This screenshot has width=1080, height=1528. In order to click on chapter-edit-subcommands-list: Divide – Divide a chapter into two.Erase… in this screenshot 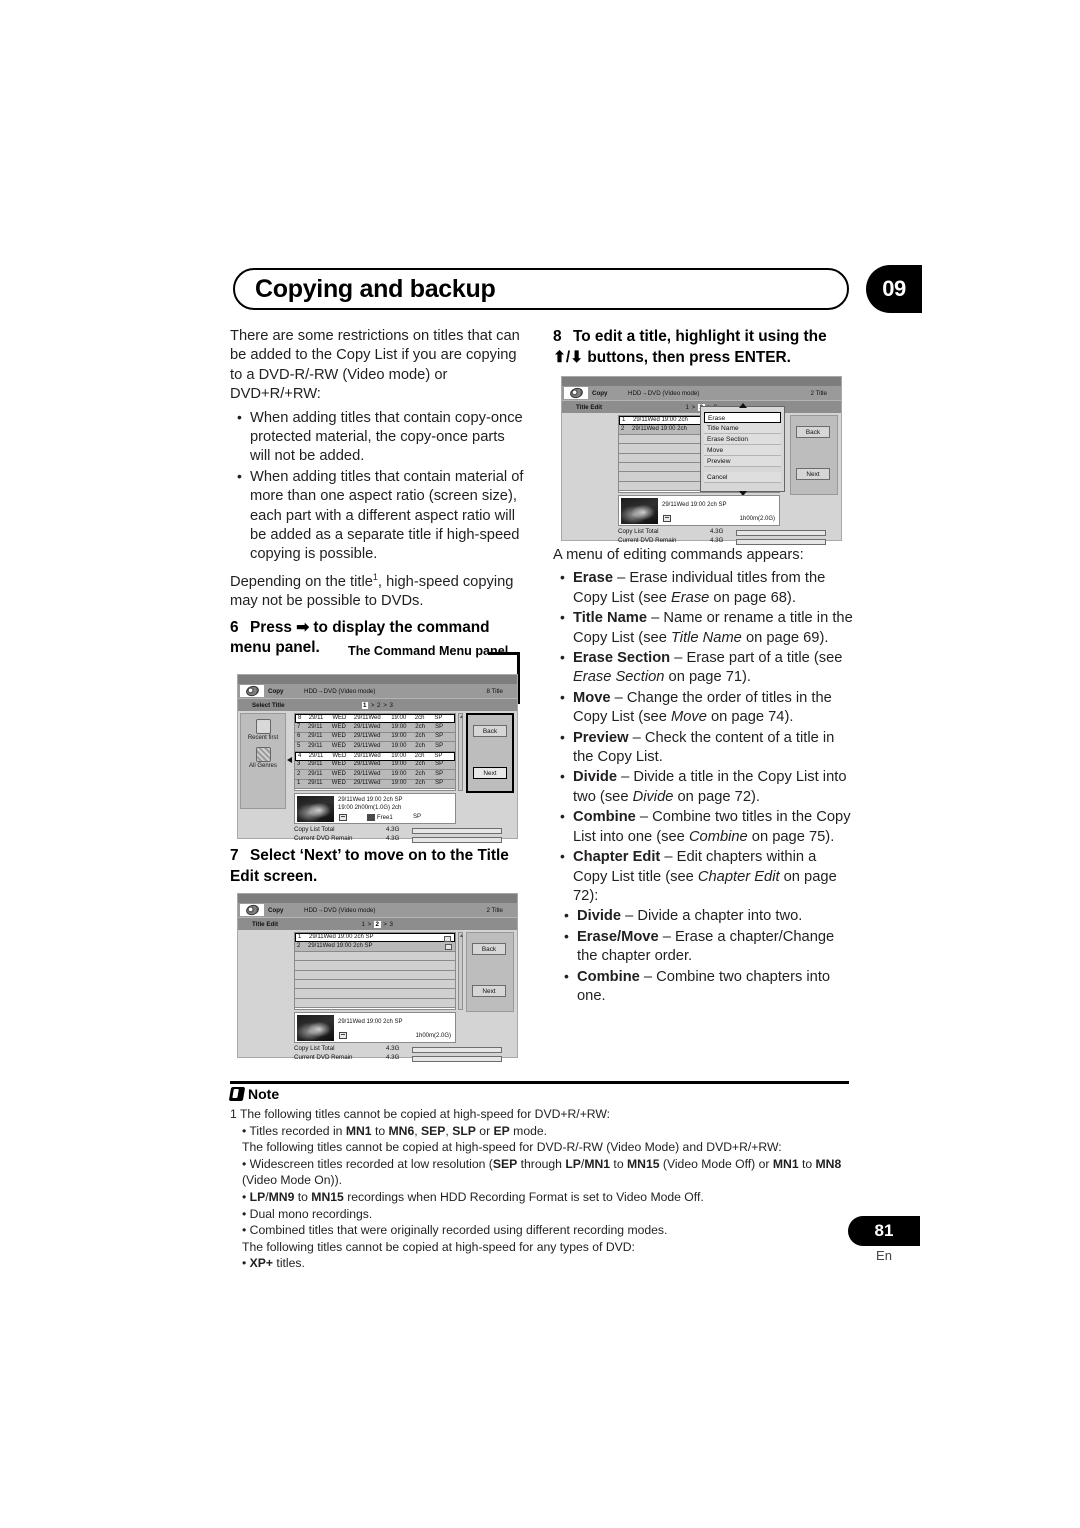, I will do `click(703, 956)`.